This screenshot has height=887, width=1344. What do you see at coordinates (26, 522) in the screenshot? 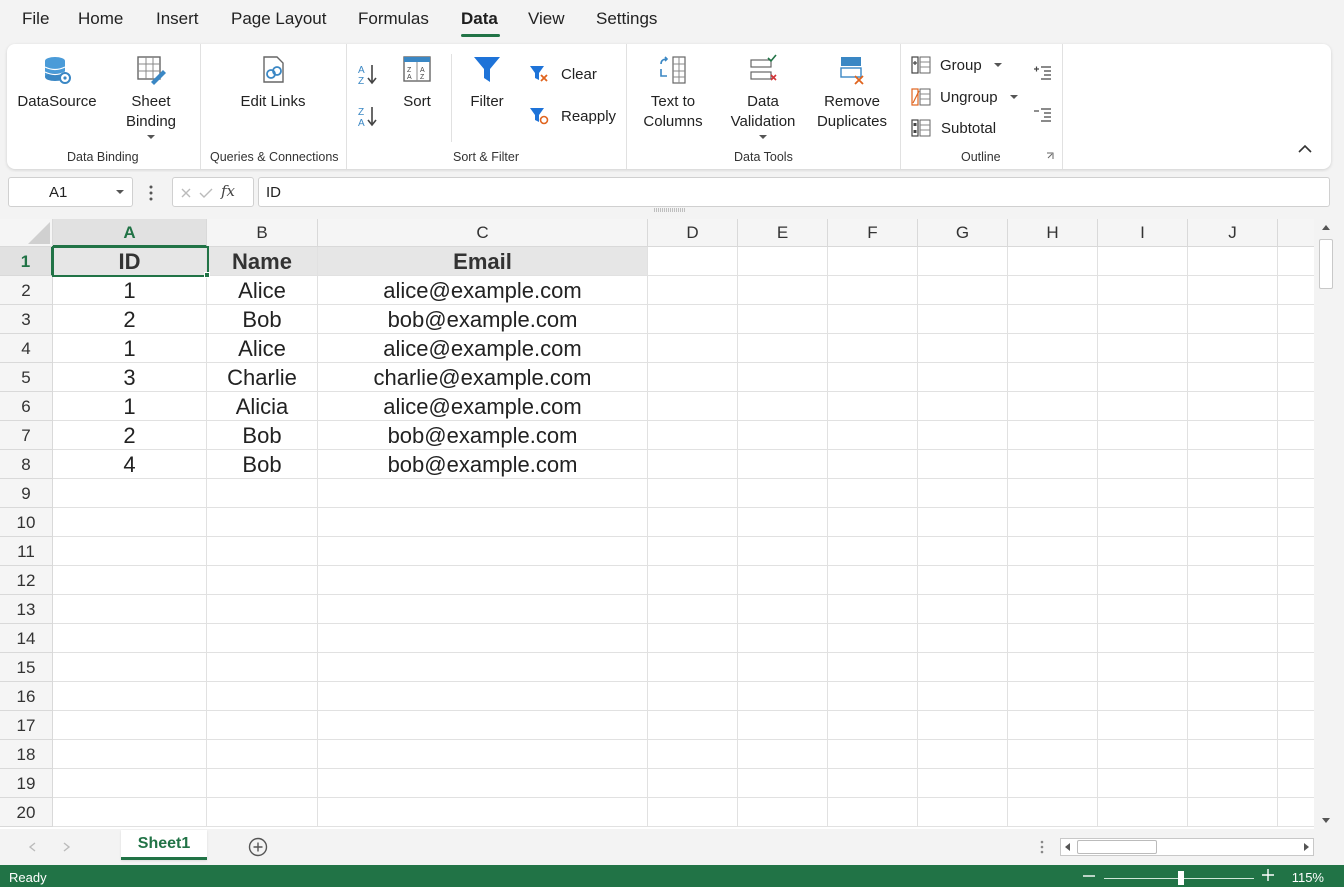
I see `row-header-10: 10` at bounding box center [26, 522].